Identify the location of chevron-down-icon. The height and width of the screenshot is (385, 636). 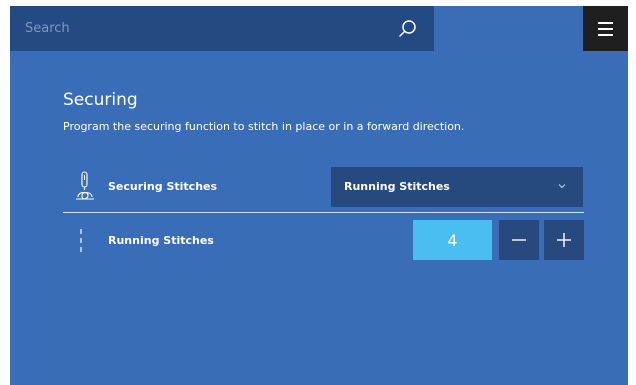
(562, 186).